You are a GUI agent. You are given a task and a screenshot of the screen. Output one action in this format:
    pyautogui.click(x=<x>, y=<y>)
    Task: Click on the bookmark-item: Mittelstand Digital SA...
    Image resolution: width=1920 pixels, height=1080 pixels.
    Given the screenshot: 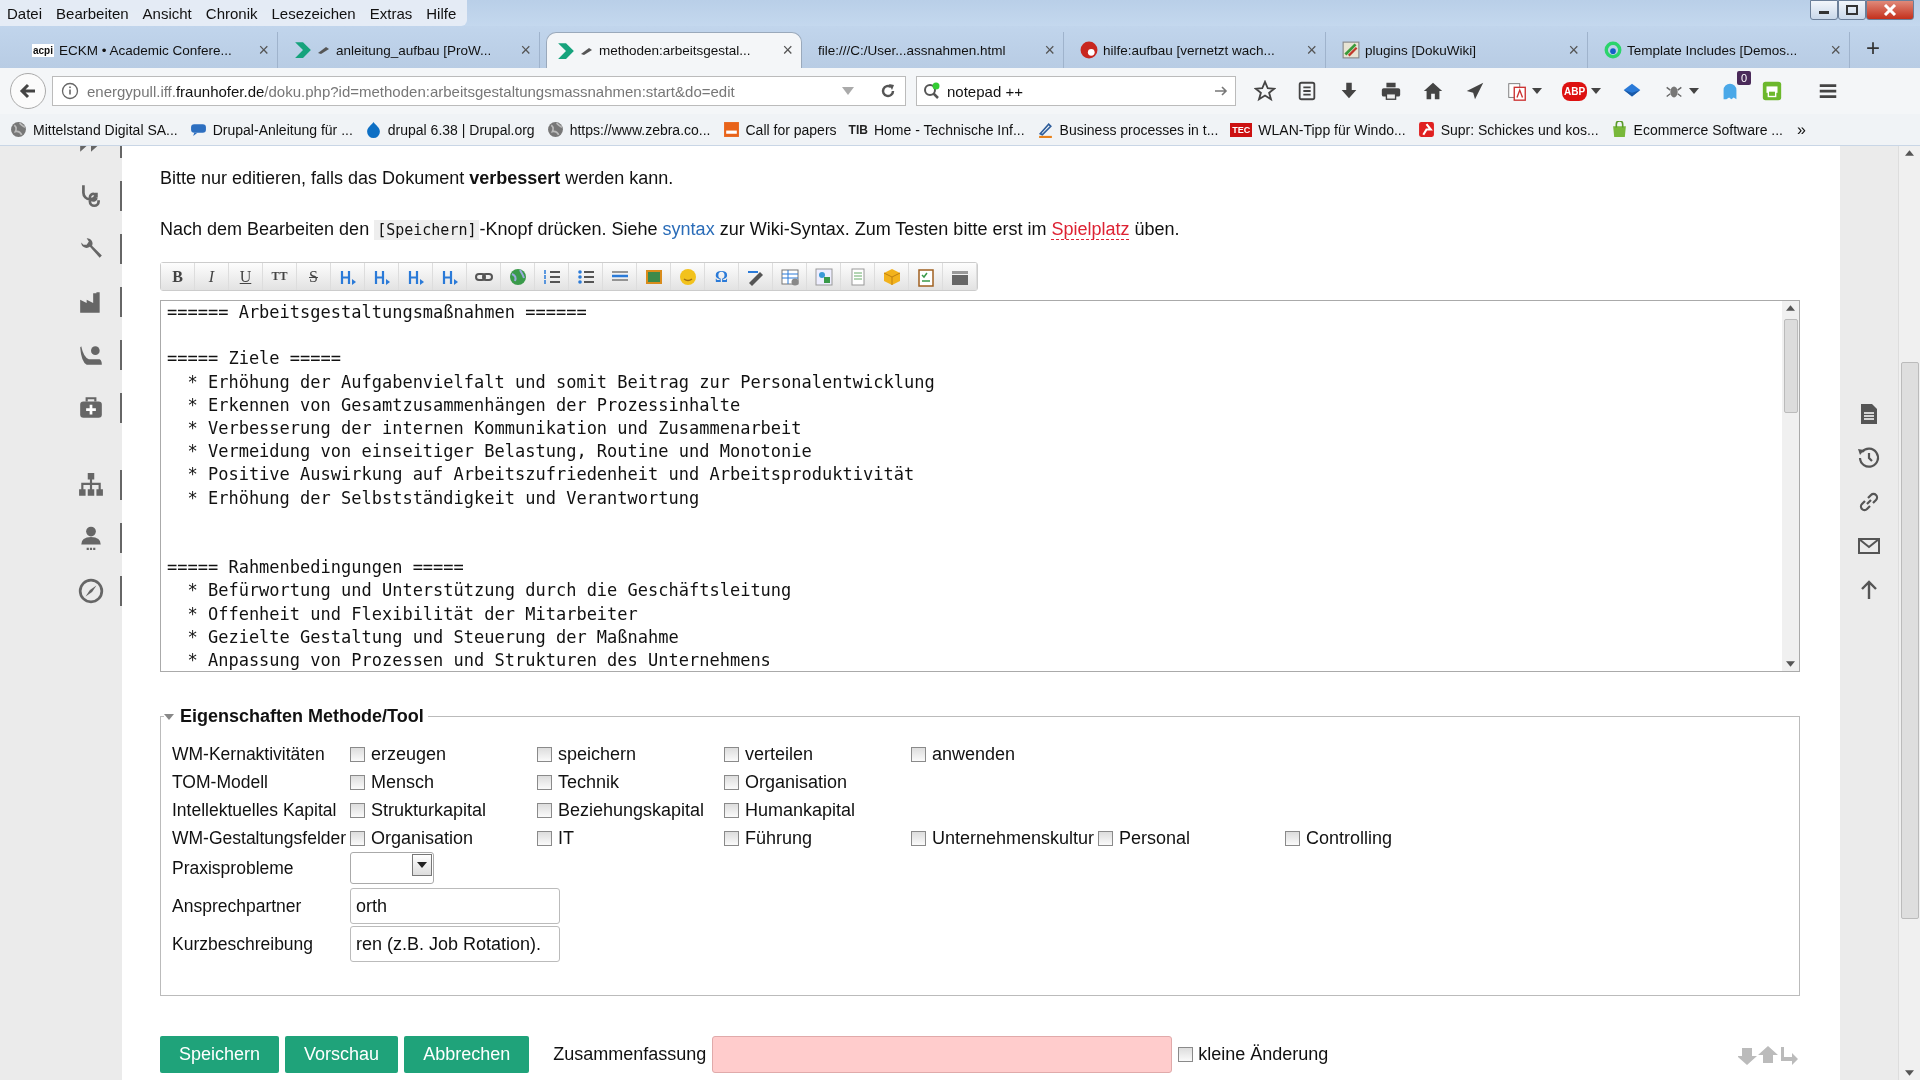 What is the action you would take?
    pyautogui.click(x=94, y=129)
    